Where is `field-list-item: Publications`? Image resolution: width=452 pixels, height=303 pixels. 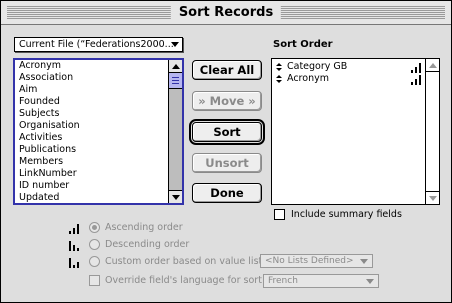
field-list-item: Publications is located at coordinates (91, 150).